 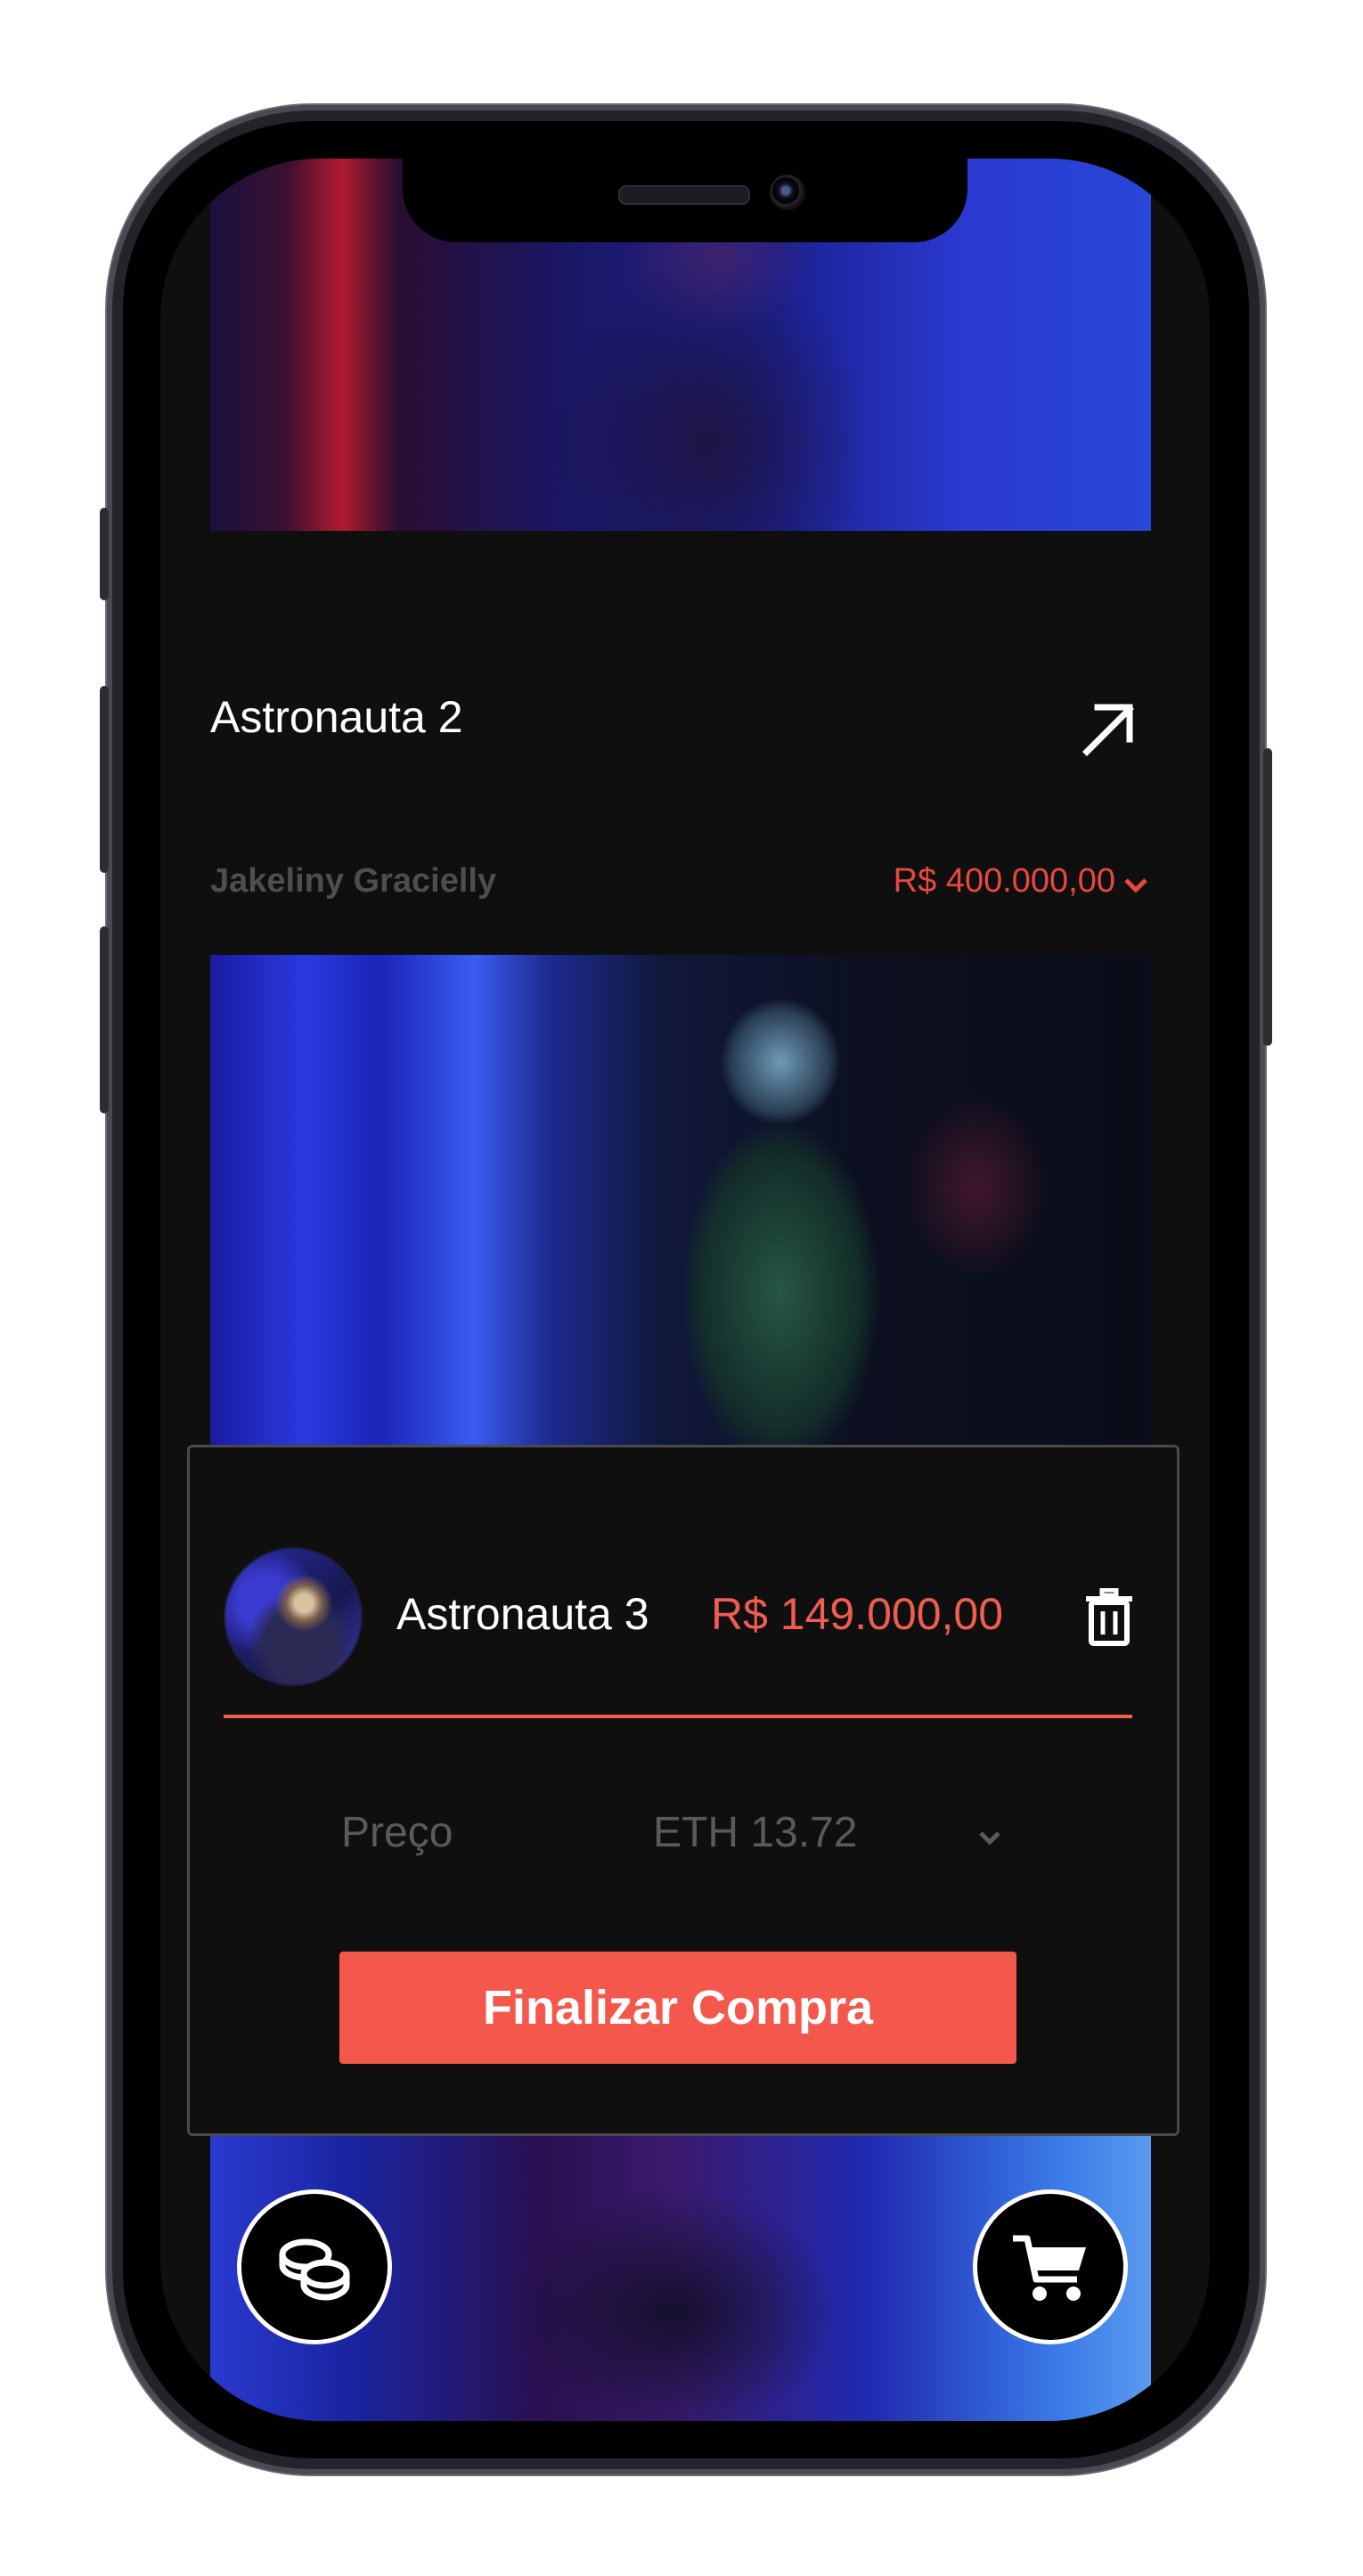 I want to click on nft-title: Astronauta 2, so click(x=336, y=717).